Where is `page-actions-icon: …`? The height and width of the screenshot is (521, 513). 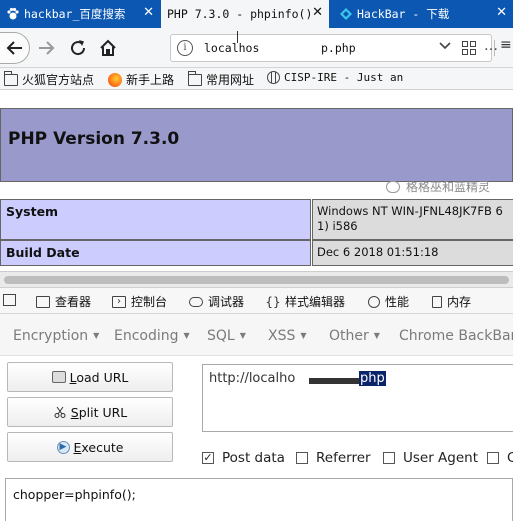
page-actions-icon: … is located at coordinates (491, 46).